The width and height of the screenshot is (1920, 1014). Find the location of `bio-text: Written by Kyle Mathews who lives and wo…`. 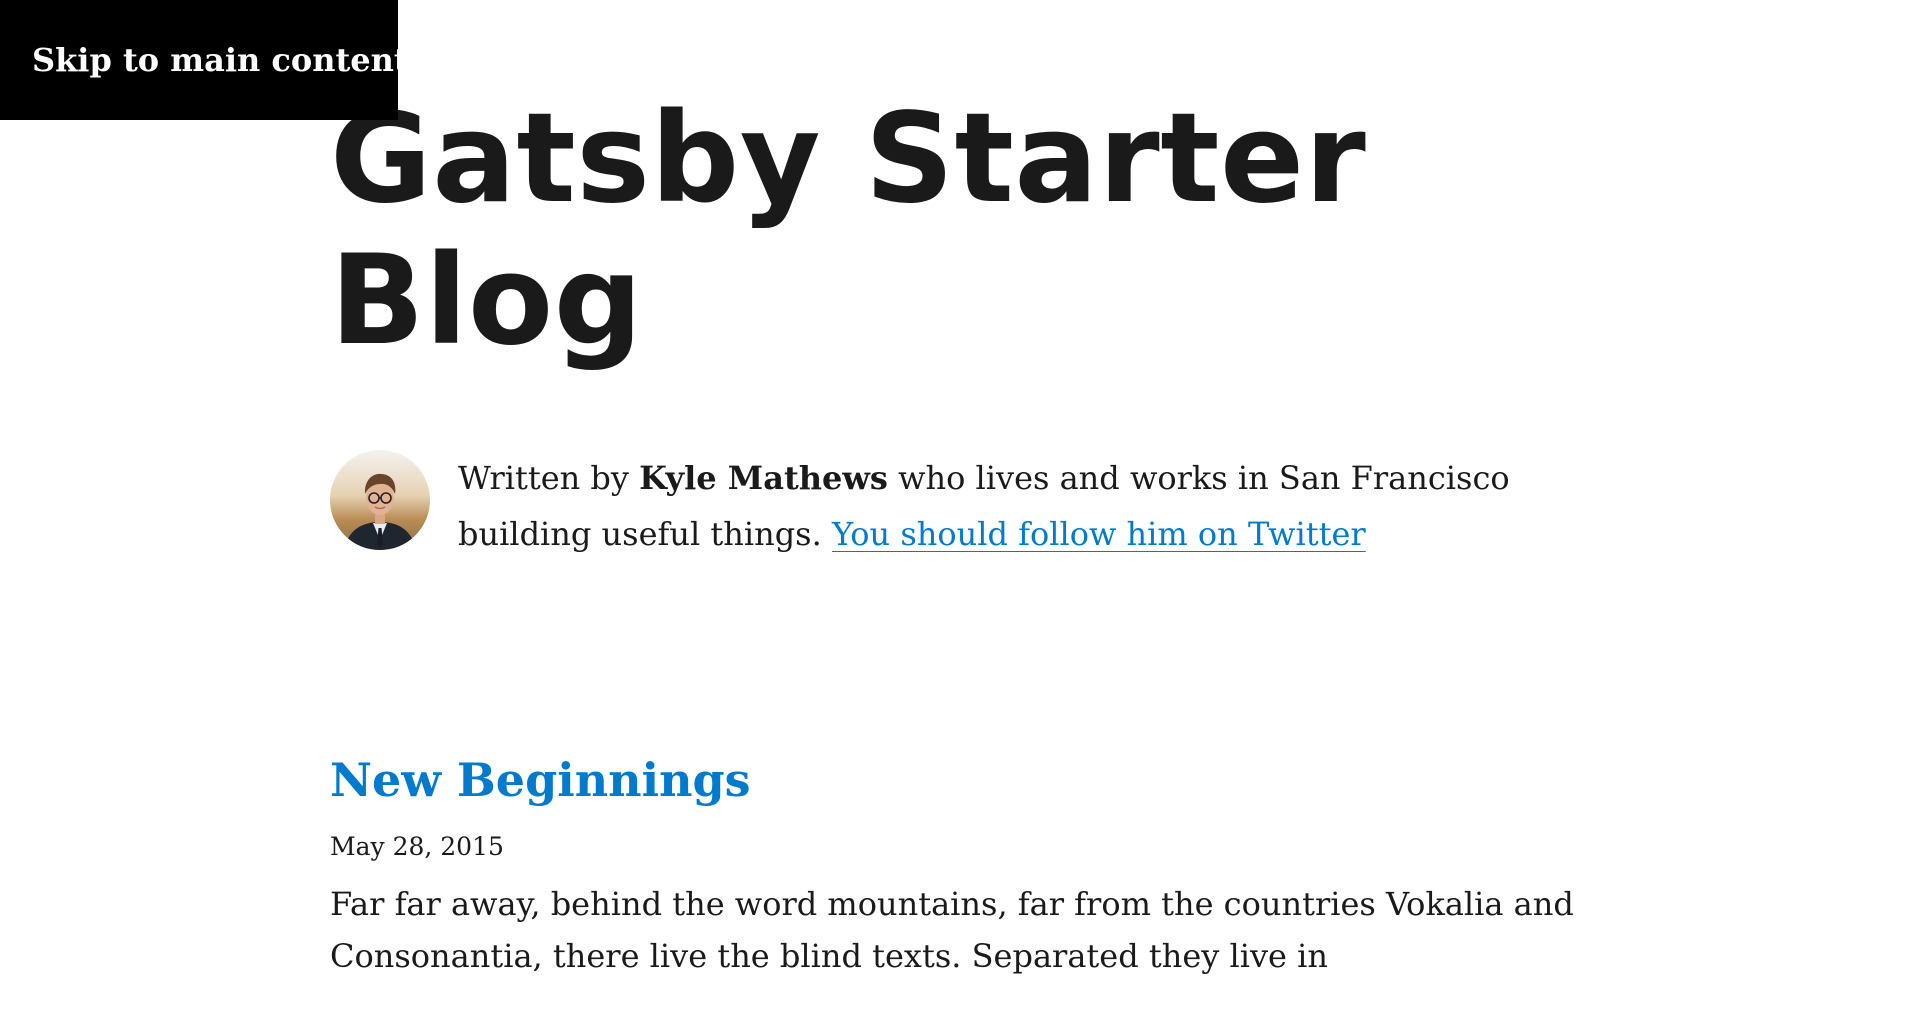

bio-text: Written by Kyle Mathews who lives and wo… is located at coordinates (1029, 506).